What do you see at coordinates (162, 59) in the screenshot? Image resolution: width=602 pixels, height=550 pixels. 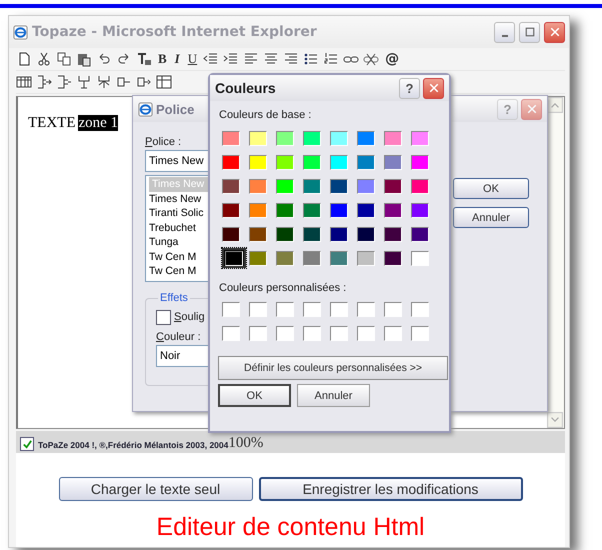 I see `format-button: B` at bounding box center [162, 59].